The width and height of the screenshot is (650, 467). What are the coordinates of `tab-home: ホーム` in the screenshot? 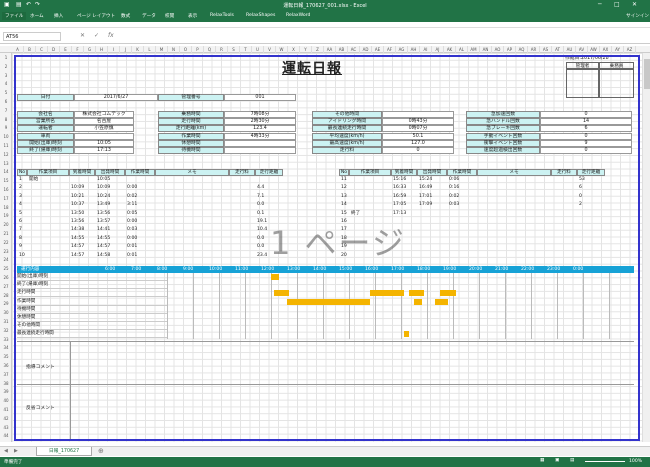 It's located at (37, 16).